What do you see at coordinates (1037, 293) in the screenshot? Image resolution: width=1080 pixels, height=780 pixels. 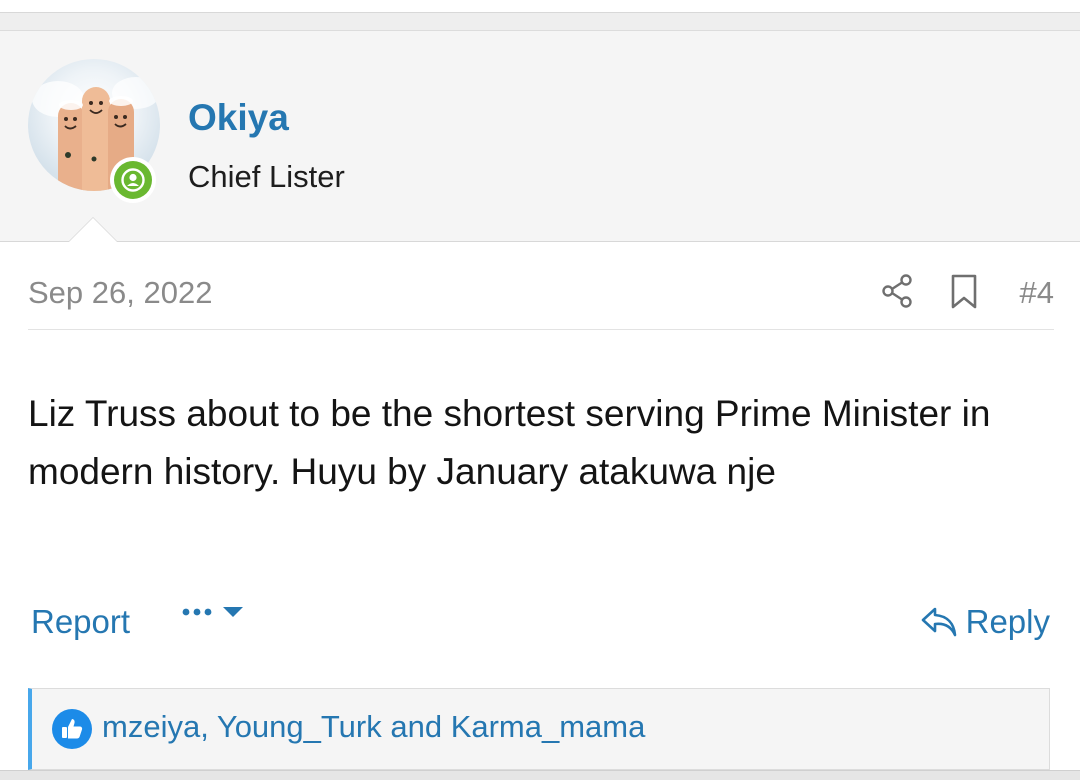 I see `post-number-link: #4` at bounding box center [1037, 293].